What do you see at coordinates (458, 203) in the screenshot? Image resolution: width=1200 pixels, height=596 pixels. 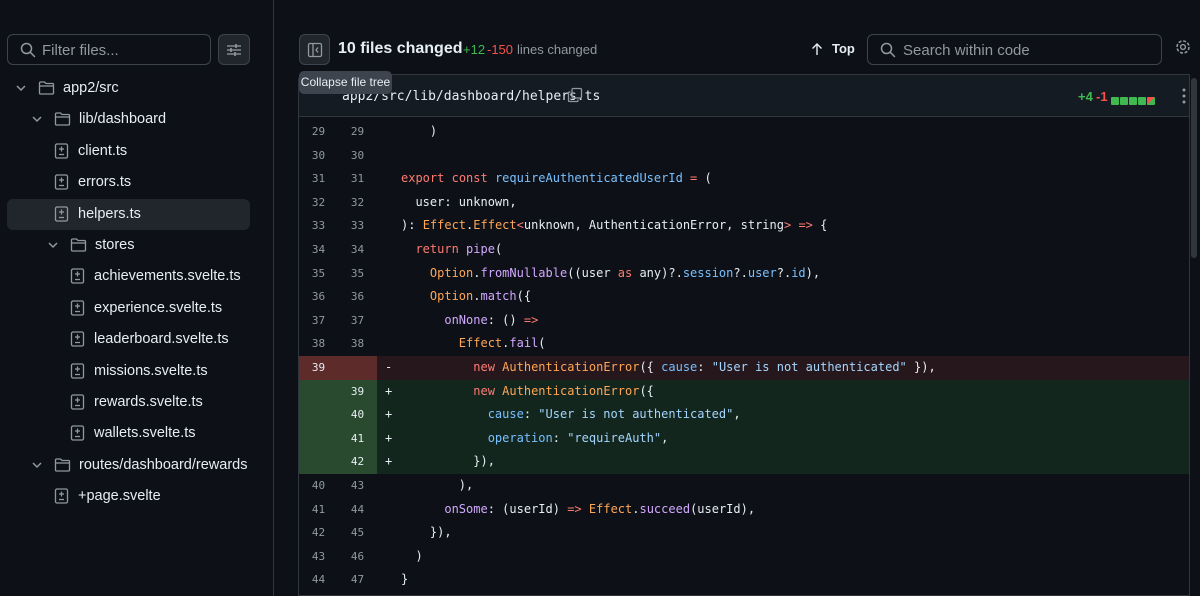 I see `code-text: user: unknown,` at bounding box center [458, 203].